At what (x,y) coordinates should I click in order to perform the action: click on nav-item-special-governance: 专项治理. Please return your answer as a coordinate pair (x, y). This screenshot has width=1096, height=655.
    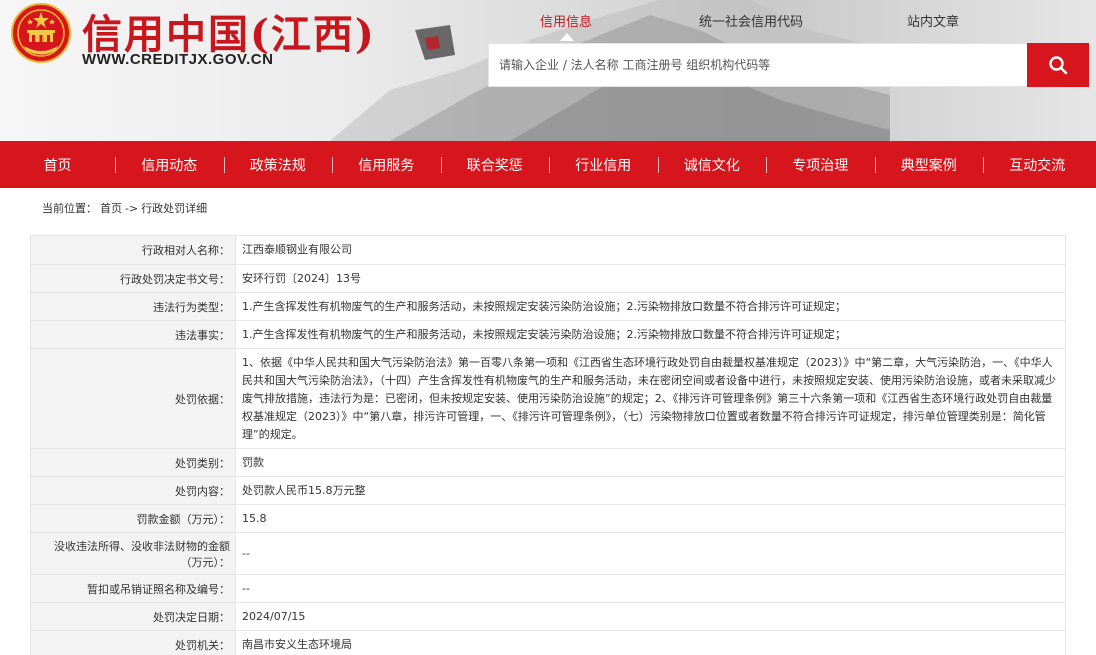
    Looking at the image, I should click on (820, 165).